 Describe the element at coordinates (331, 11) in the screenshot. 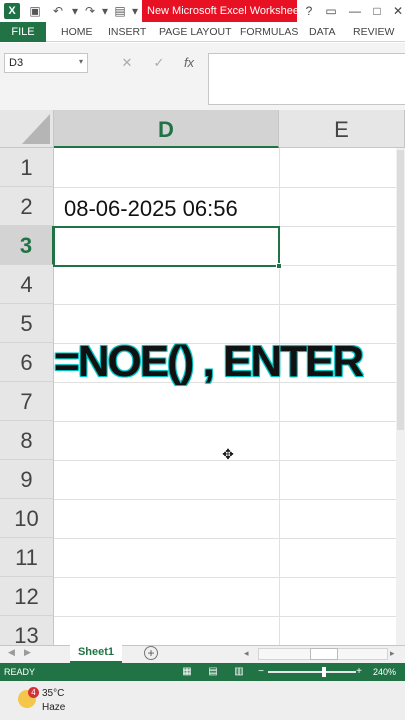

I see `ribbon-display-icon: ▭` at that location.